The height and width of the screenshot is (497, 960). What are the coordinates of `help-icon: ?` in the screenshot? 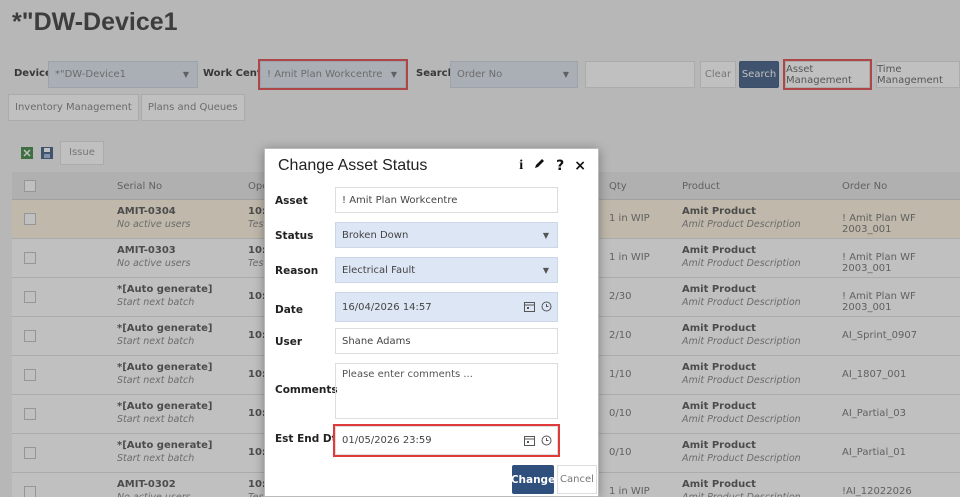 It's located at (560, 166).